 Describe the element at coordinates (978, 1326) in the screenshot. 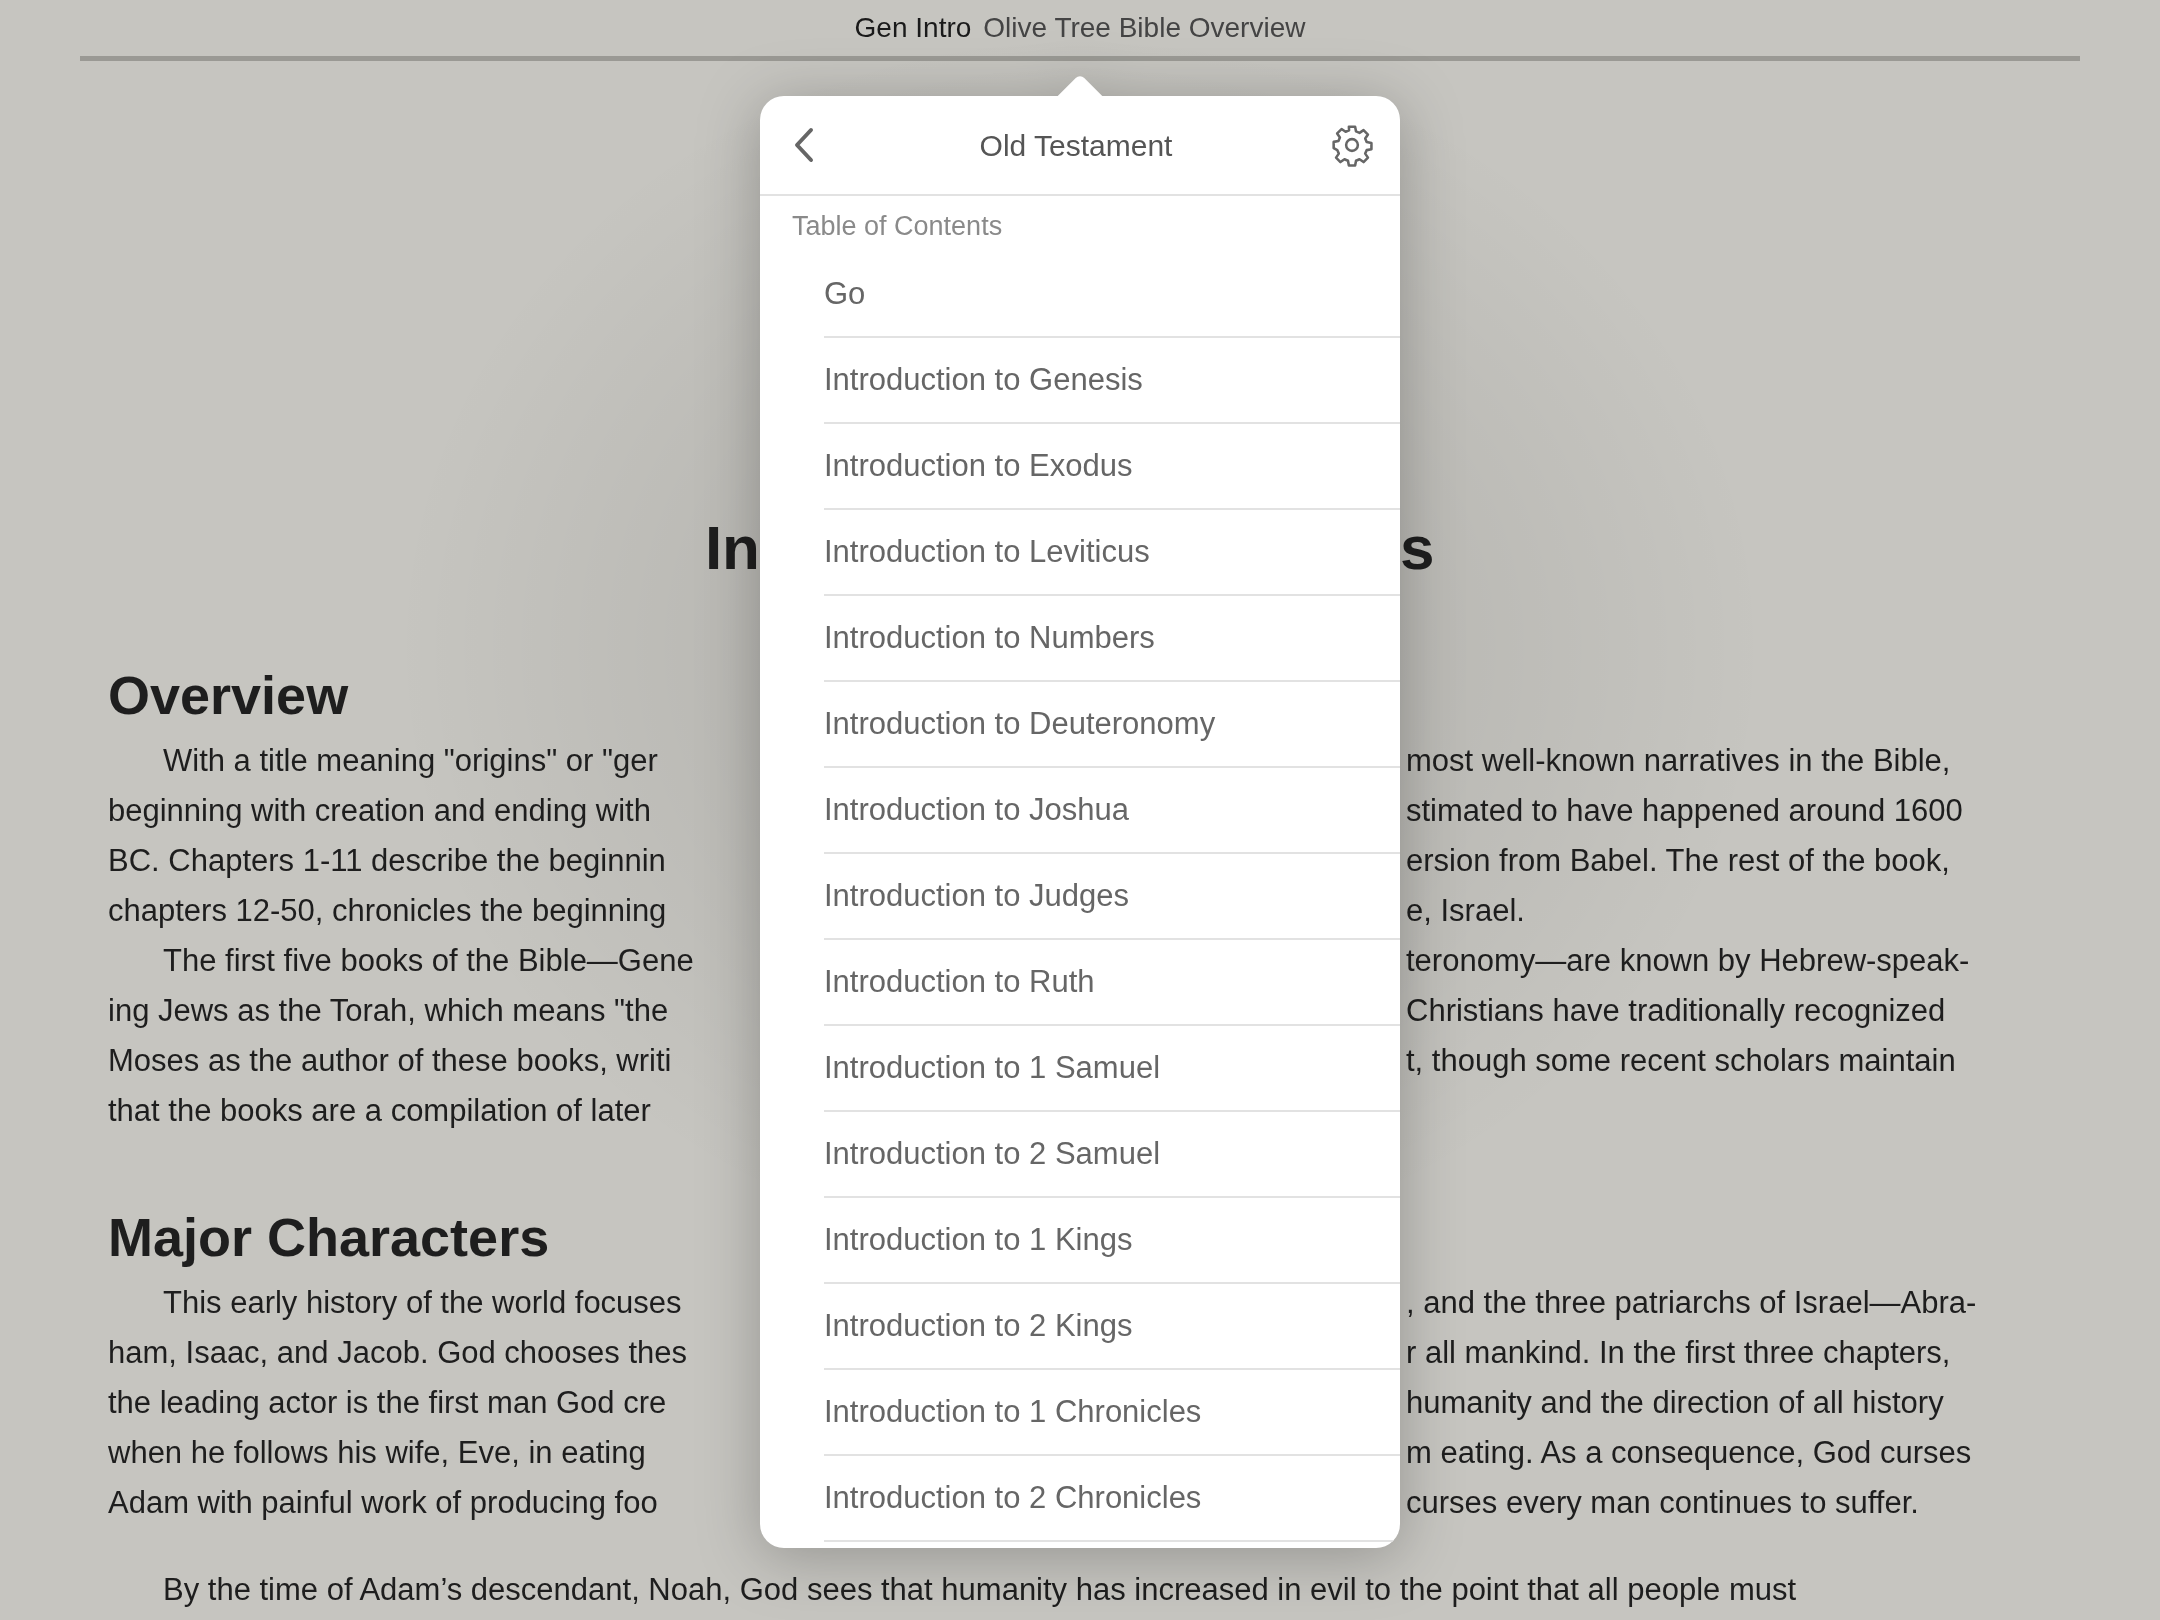

I see `toc-item: Introduction to 2 Kings` at that location.